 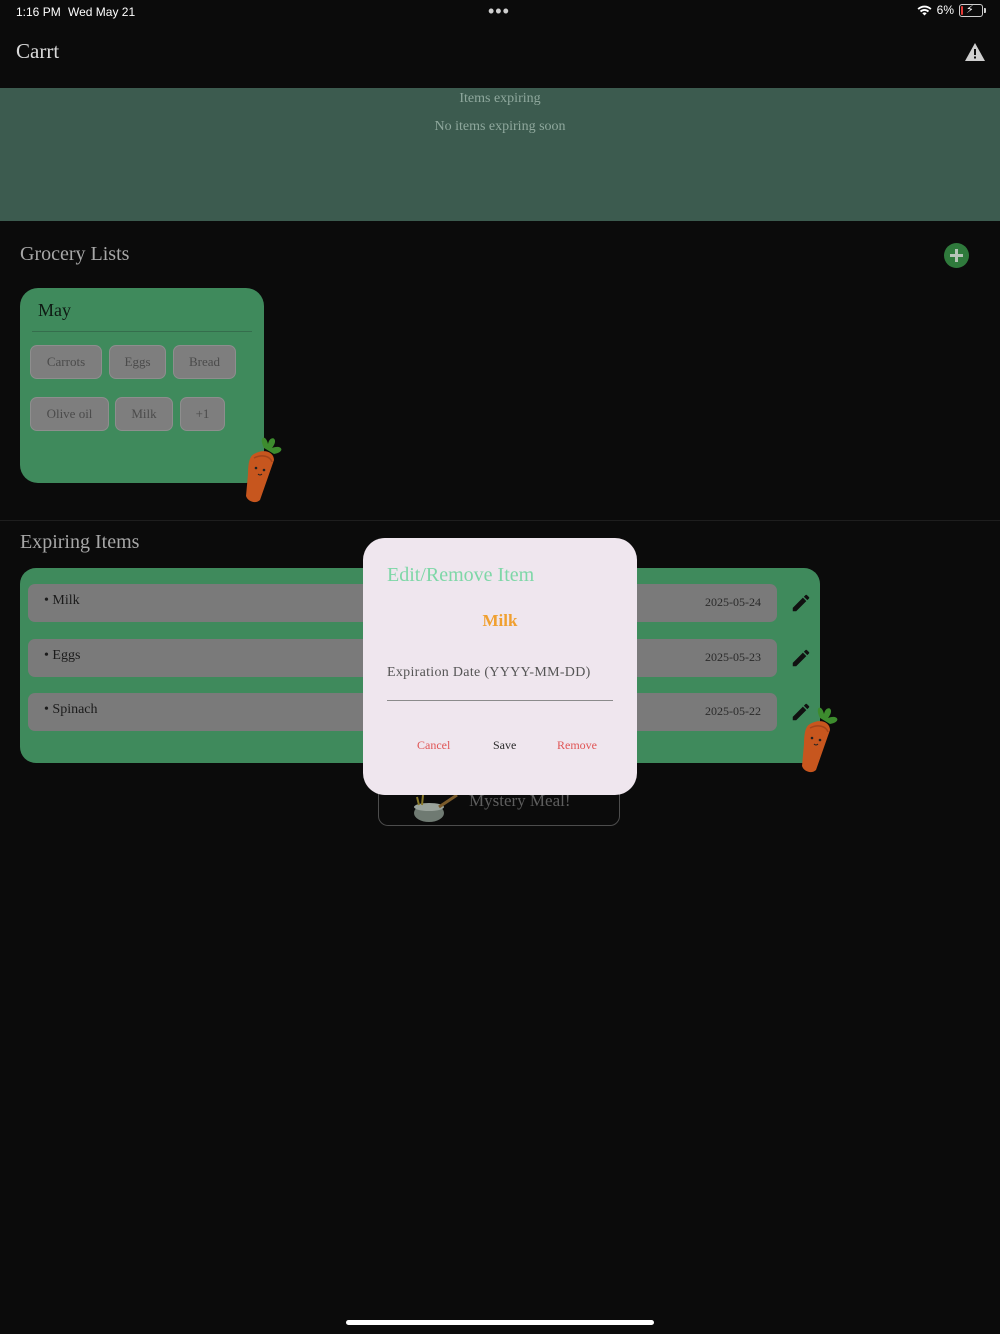 I want to click on wifi-icon, so click(x=924, y=10).